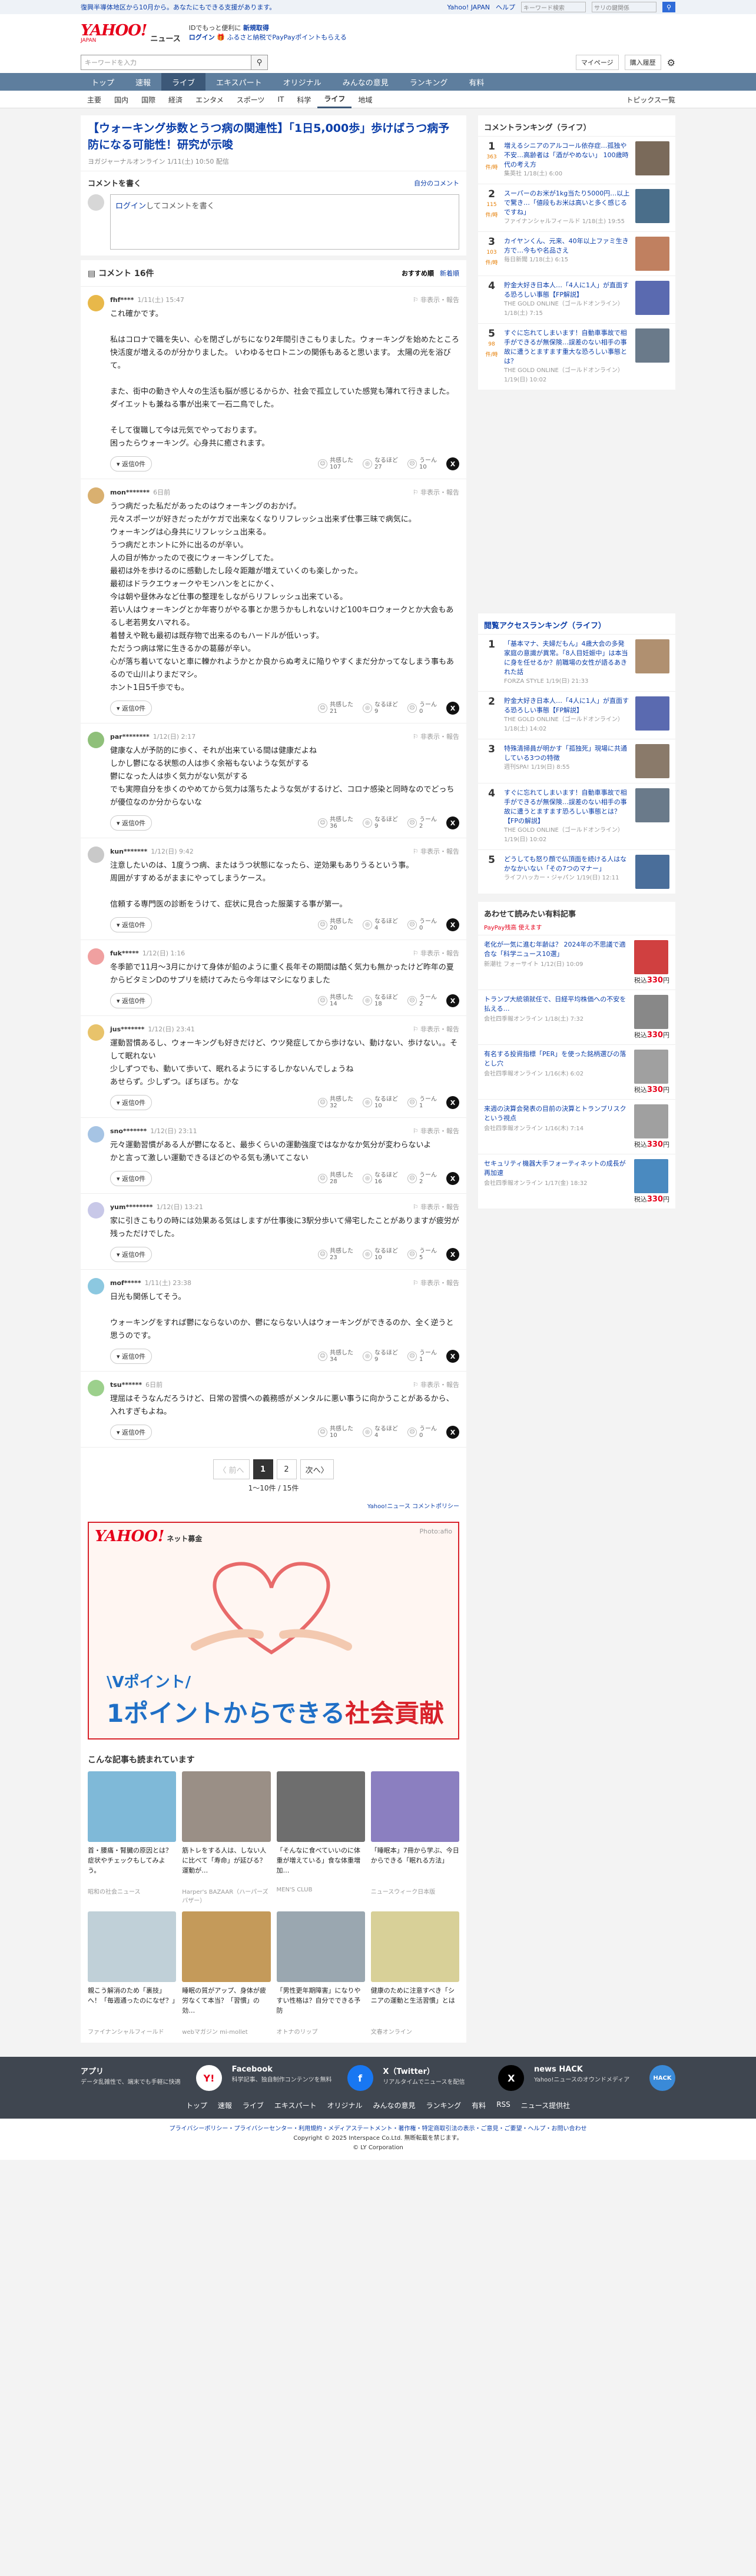 The image size is (756, 2576). Describe the element at coordinates (335, 1102) in the screenshot. I see `reaction-agree: ☺ 共感した 32` at that location.